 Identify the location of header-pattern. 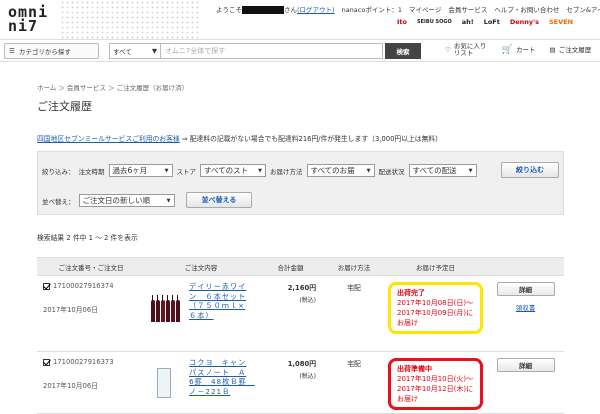
(130, 20).